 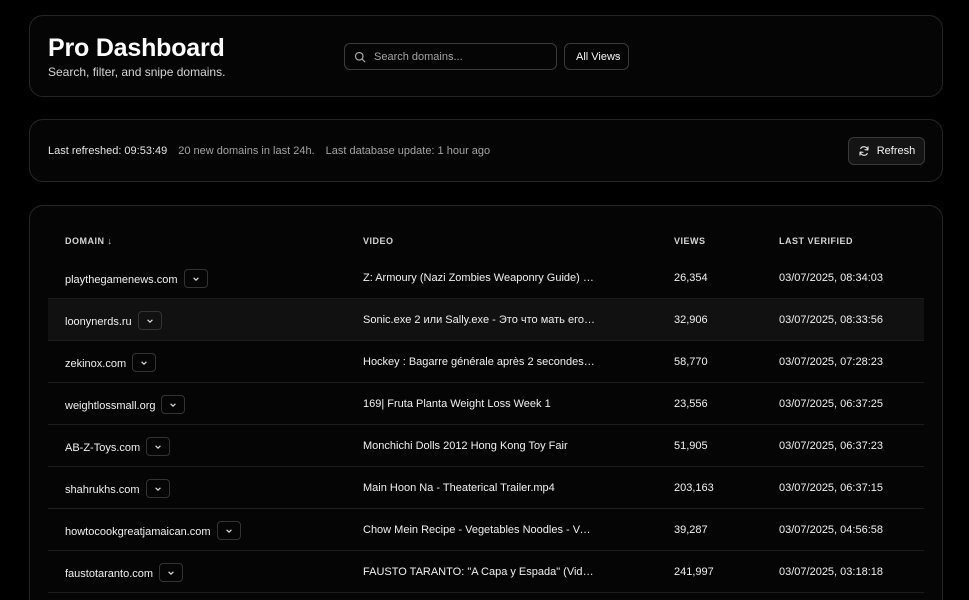 I want to click on db-update-time: Last database update: 1 hour ago, so click(x=408, y=151).